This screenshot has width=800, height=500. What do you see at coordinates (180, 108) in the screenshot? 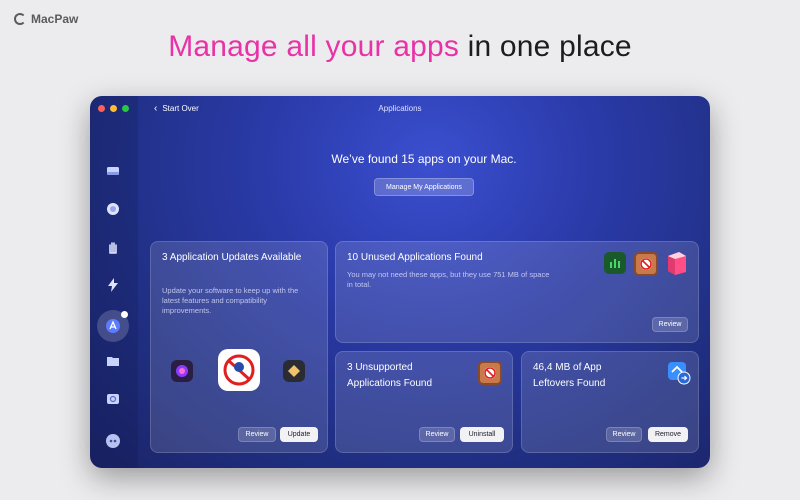
I see `start-over-label: Start Over` at bounding box center [180, 108].